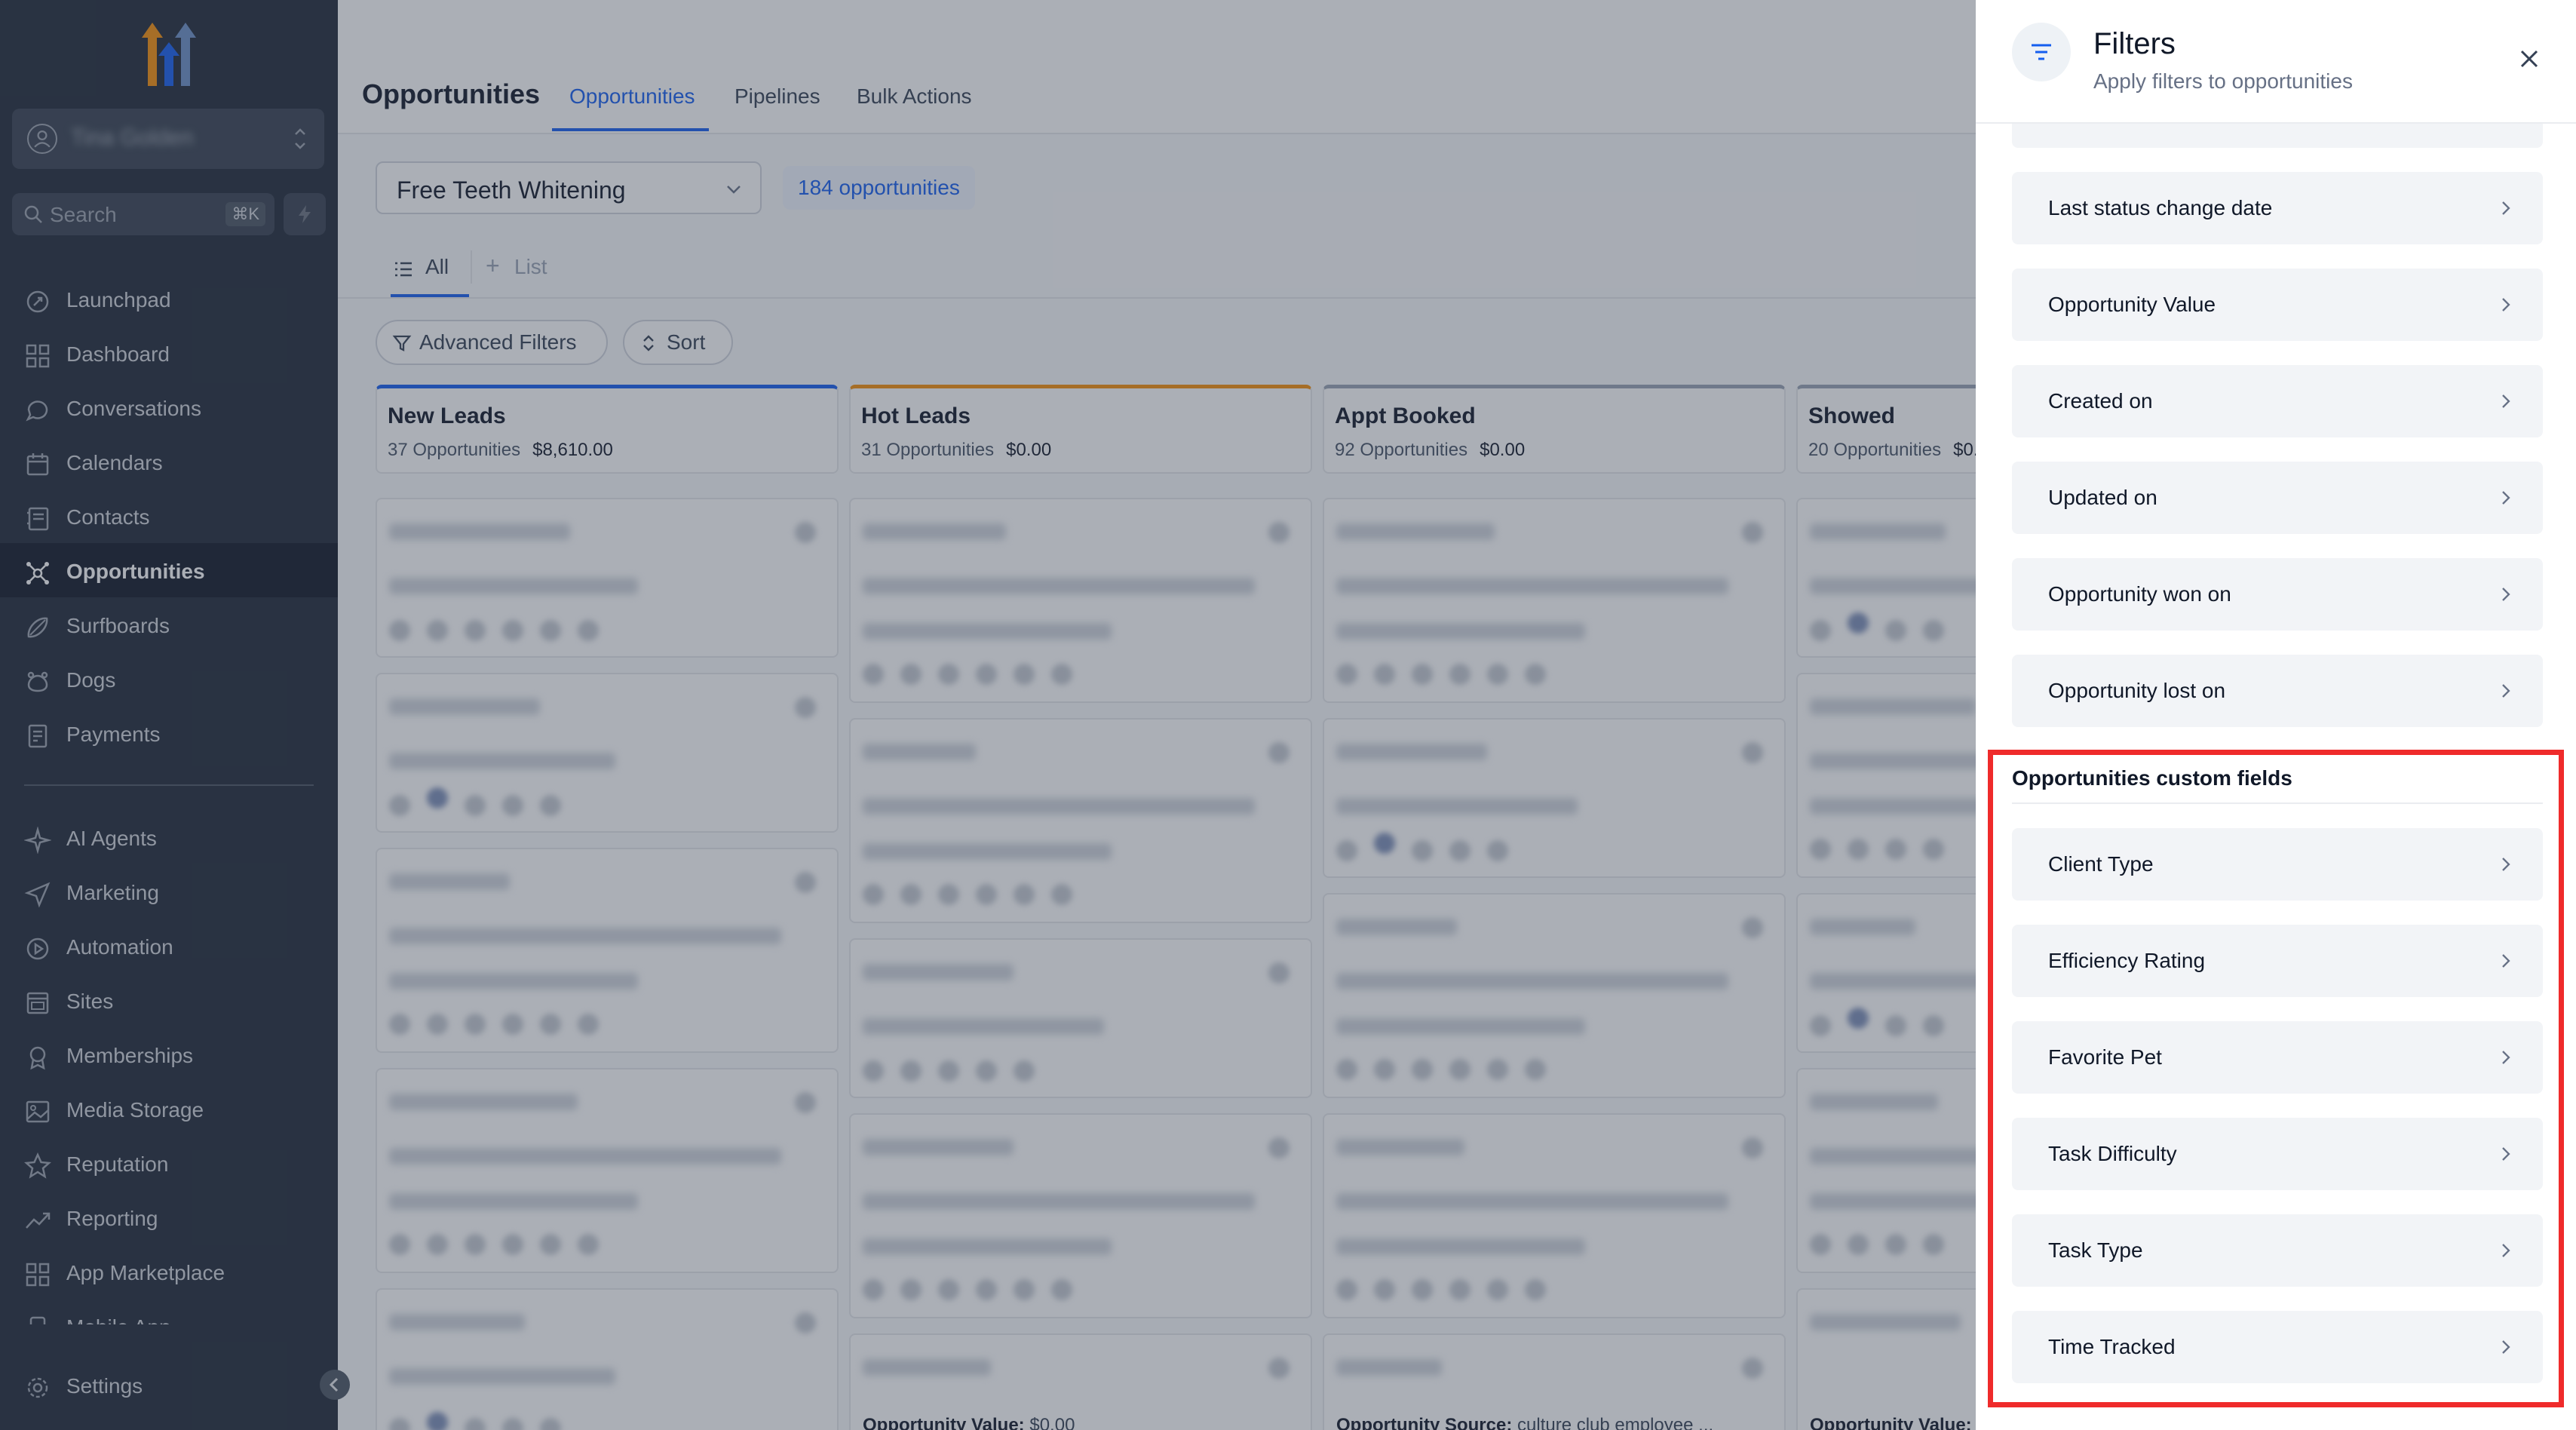  Describe the element at coordinates (2160, 207) in the screenshot. I see `filter-label: Last status change date` at that location.